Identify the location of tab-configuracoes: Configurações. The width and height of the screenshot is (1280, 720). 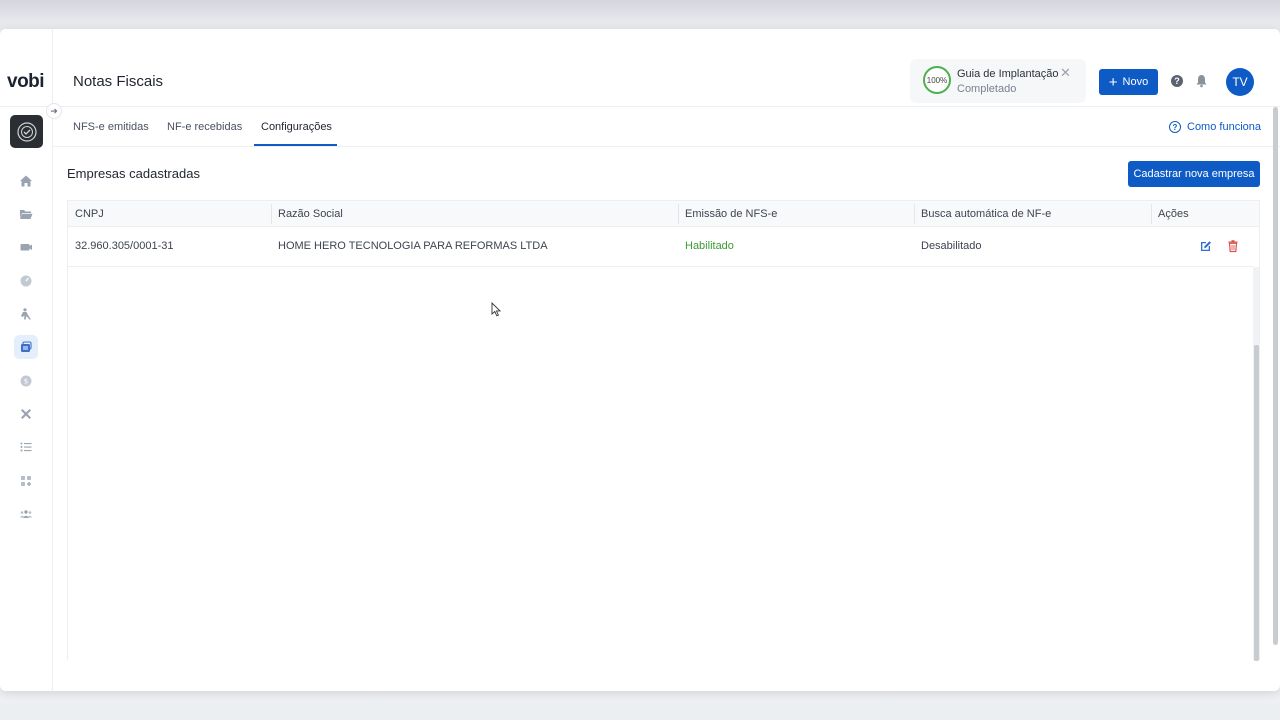
(296, 127).